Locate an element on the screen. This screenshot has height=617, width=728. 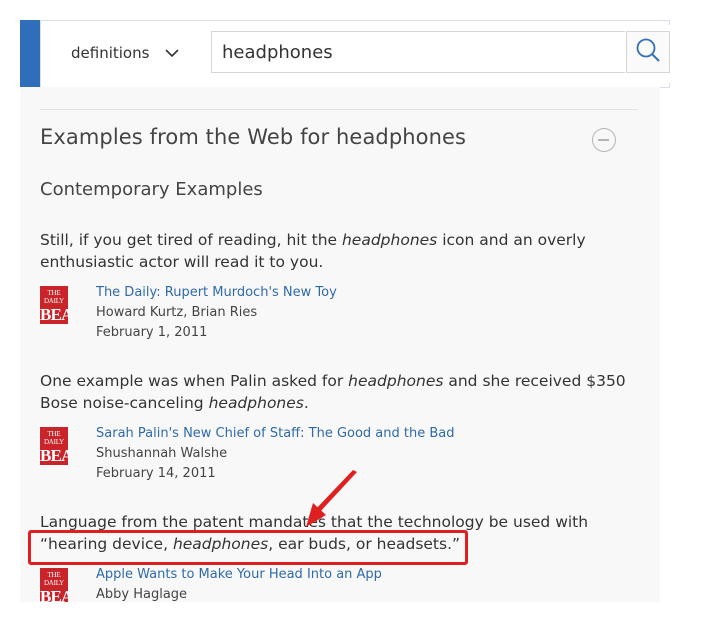
citation-author: Shushannah Walshe is located at coordinates (162, 453).